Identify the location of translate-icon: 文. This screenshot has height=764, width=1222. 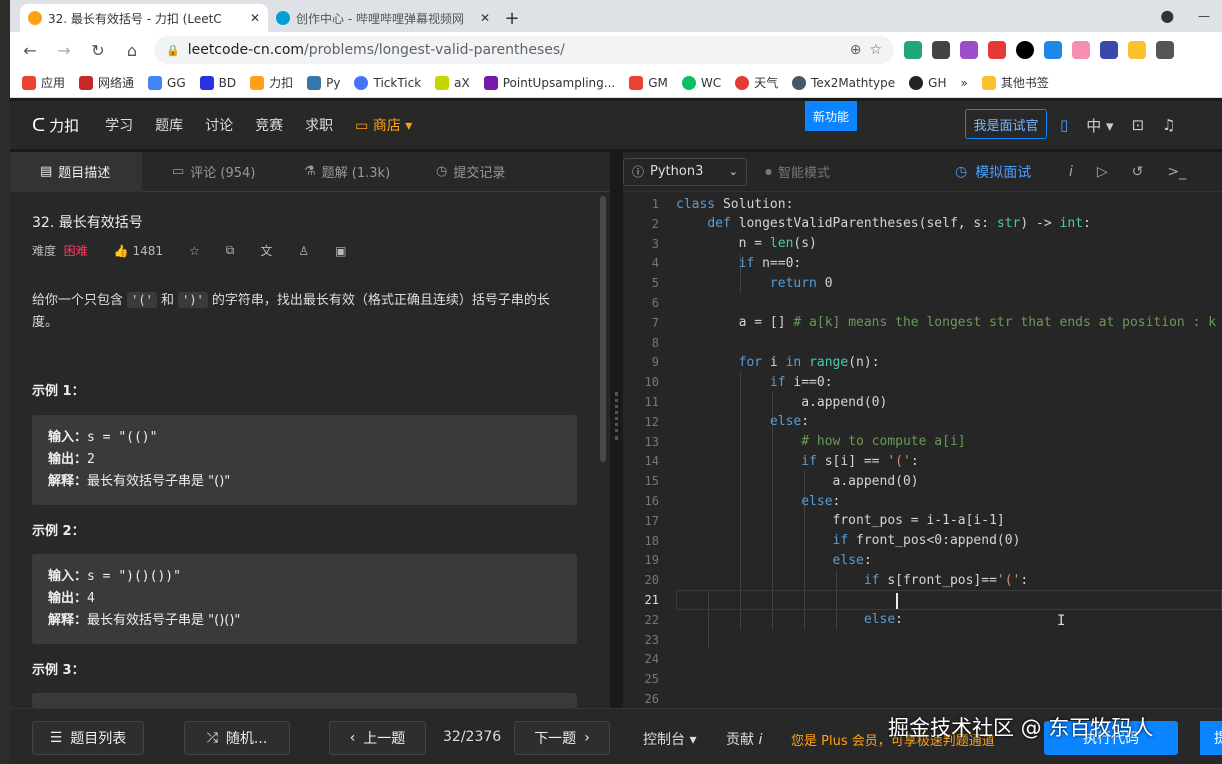
(266, 250).